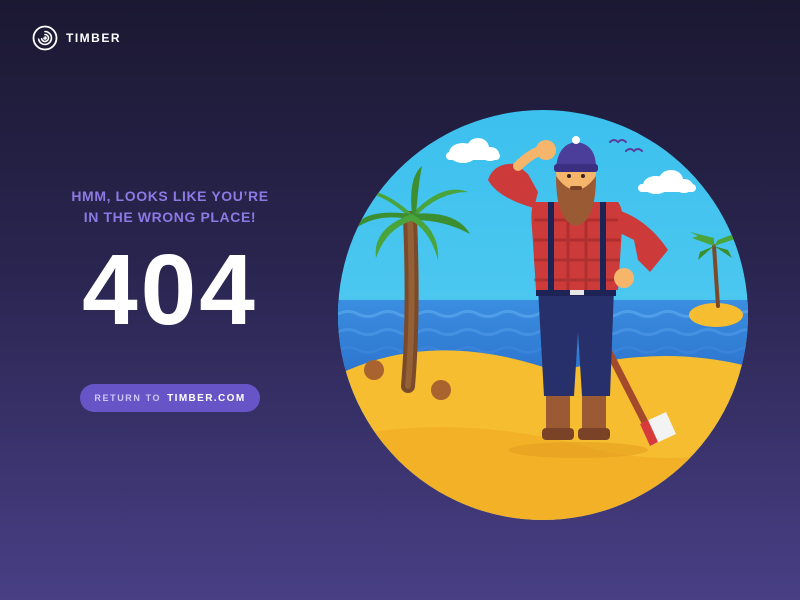 Image resolution: width=800 pixels, height=600 pixels. I want to click on spiral-logo-icon, so click(45, 38).